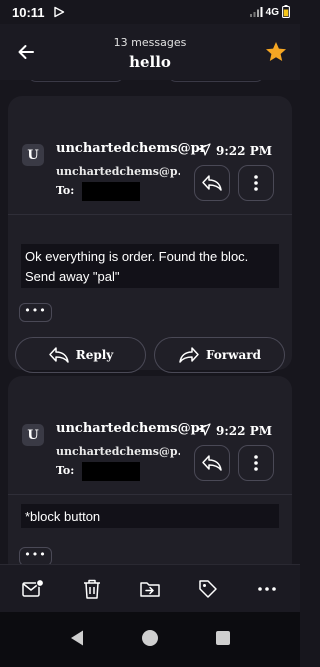 Image resolution: width=320 pixels, height=667 pixels. Describe the element at coordinates (276, 52) in the screenshot. I see `star-icon` at that location.